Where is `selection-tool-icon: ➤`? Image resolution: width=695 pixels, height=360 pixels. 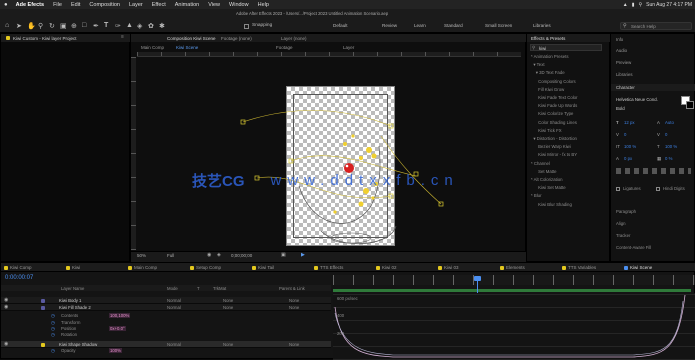
selection-tool-icon: ➤ is located at coordinates (19, 26).